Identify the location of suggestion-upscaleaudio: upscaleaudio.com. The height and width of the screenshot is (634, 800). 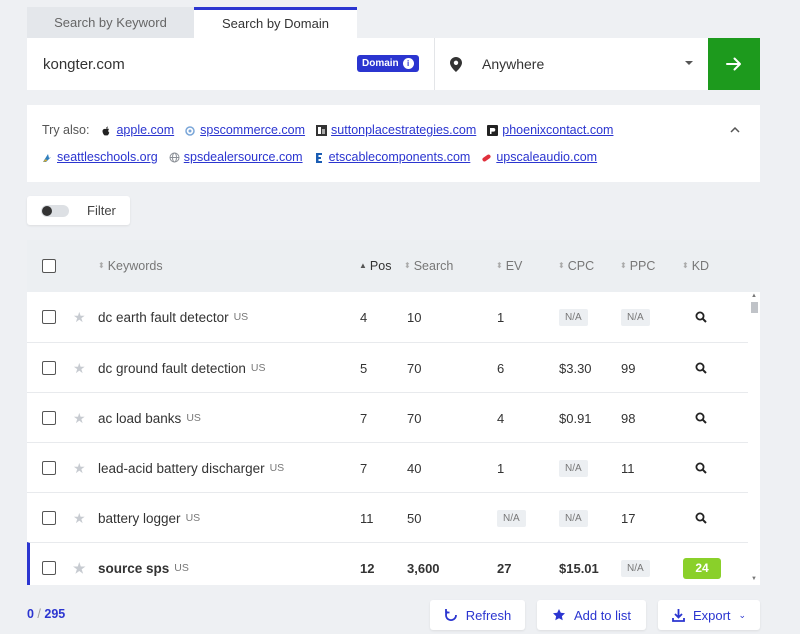
(539, 157).